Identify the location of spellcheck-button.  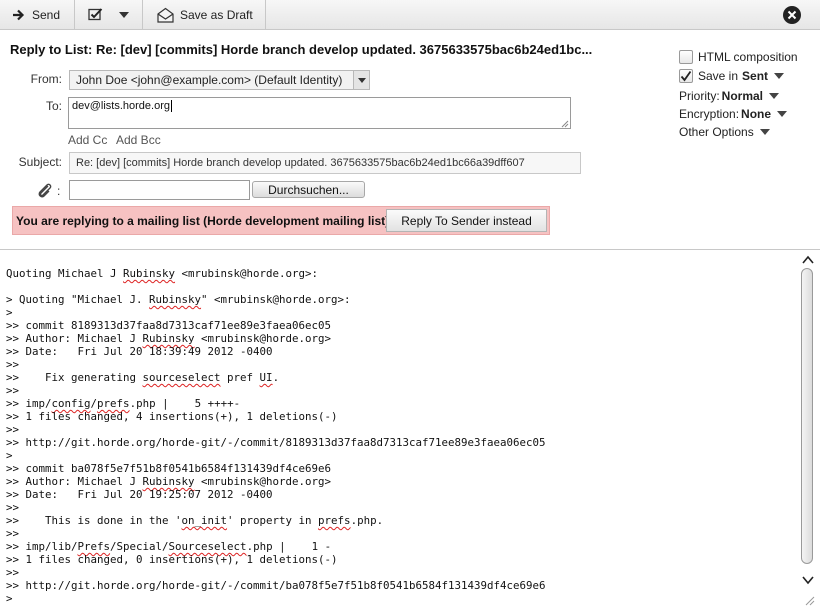
(109, 14).